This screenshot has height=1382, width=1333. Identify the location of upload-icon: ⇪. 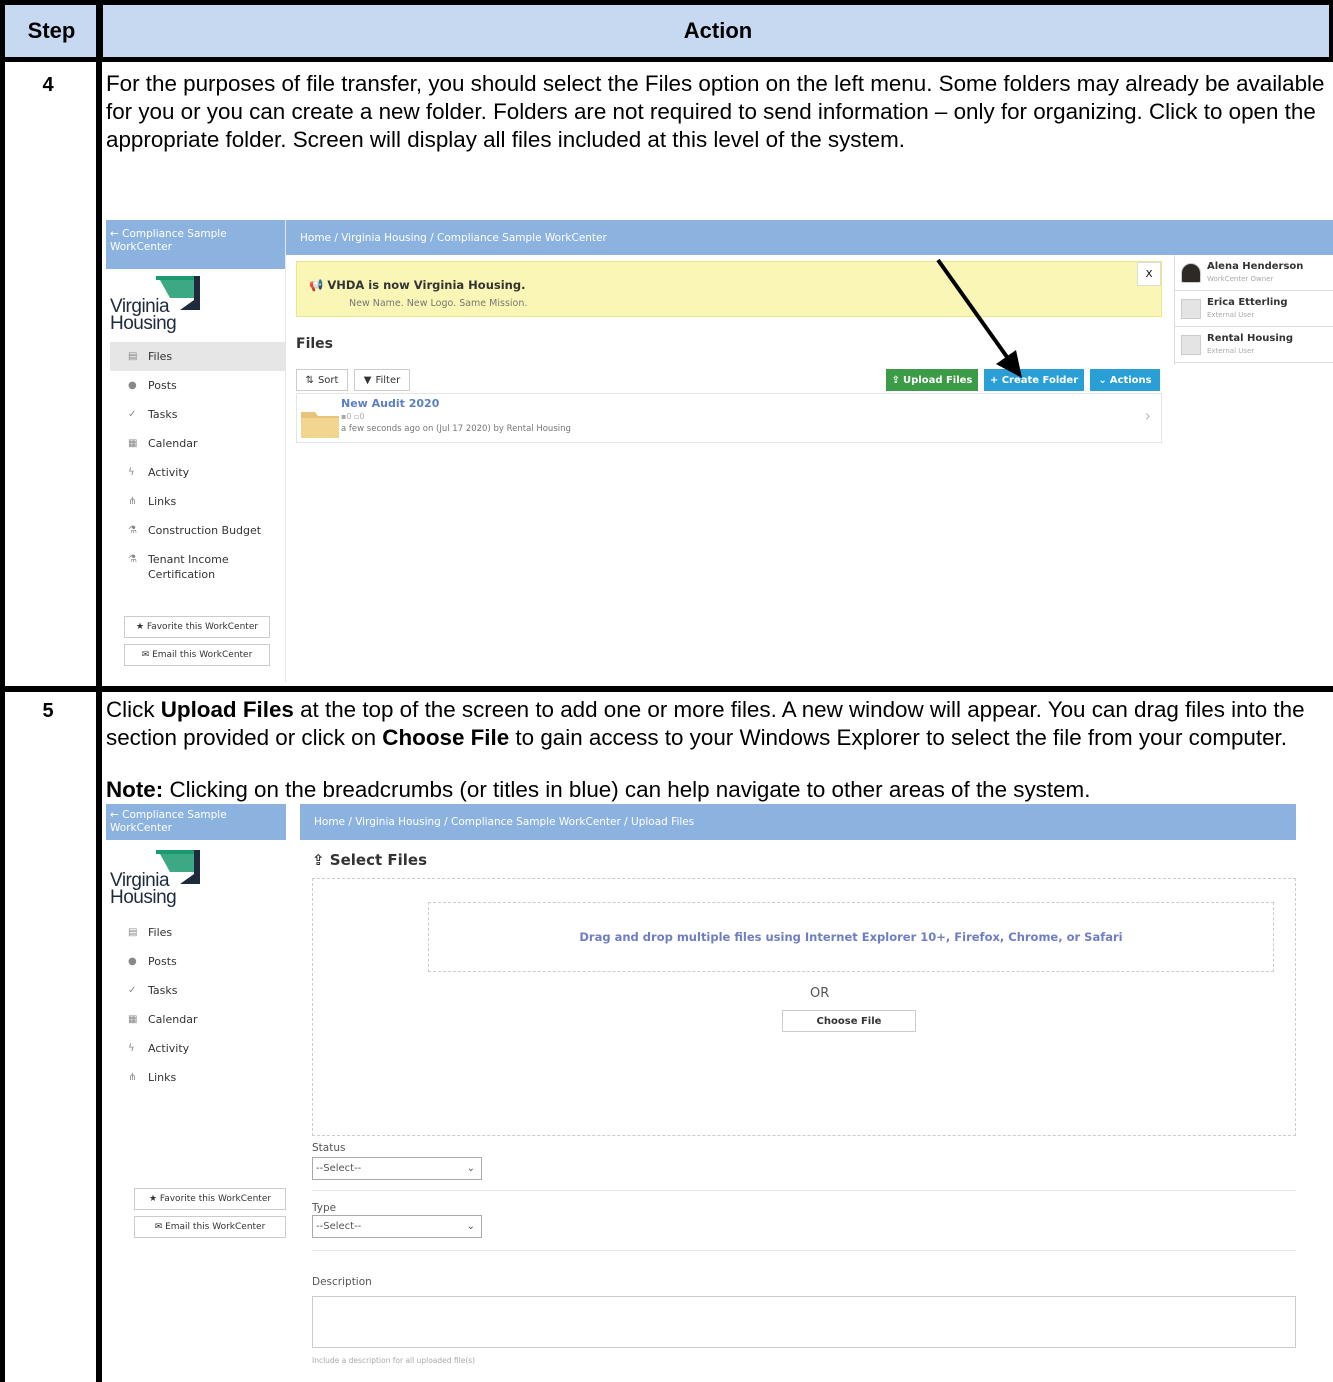
(321, 860).